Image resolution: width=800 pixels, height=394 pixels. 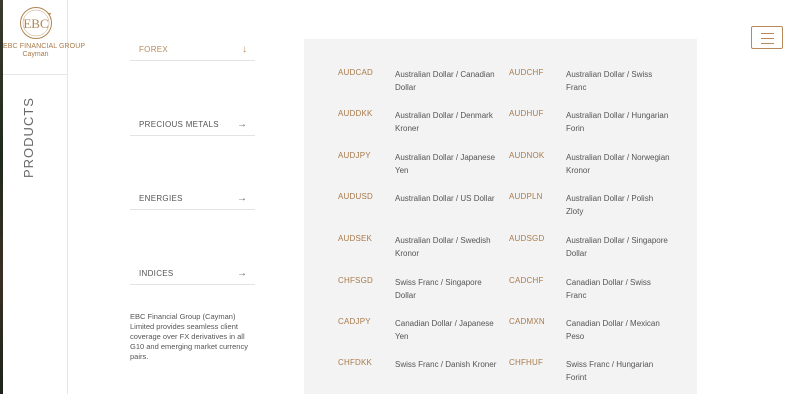 What do you see at coordinates (355, 280) in the screenshot?
I see `pair-code: CHFSGD` at bounding box center [355, 280].